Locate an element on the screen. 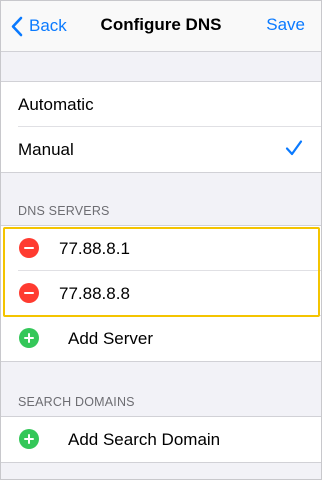  add-server-row: Add Server is located at coordinates (161, 338).